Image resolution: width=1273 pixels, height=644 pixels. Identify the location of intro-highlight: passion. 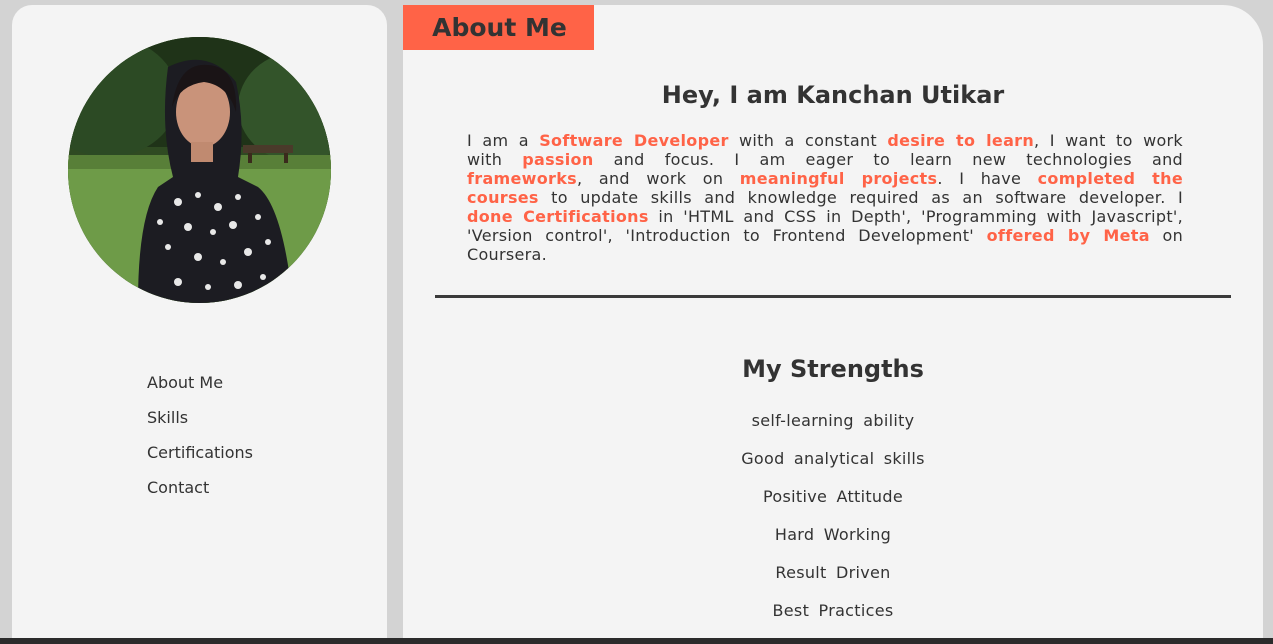
(558, 159).